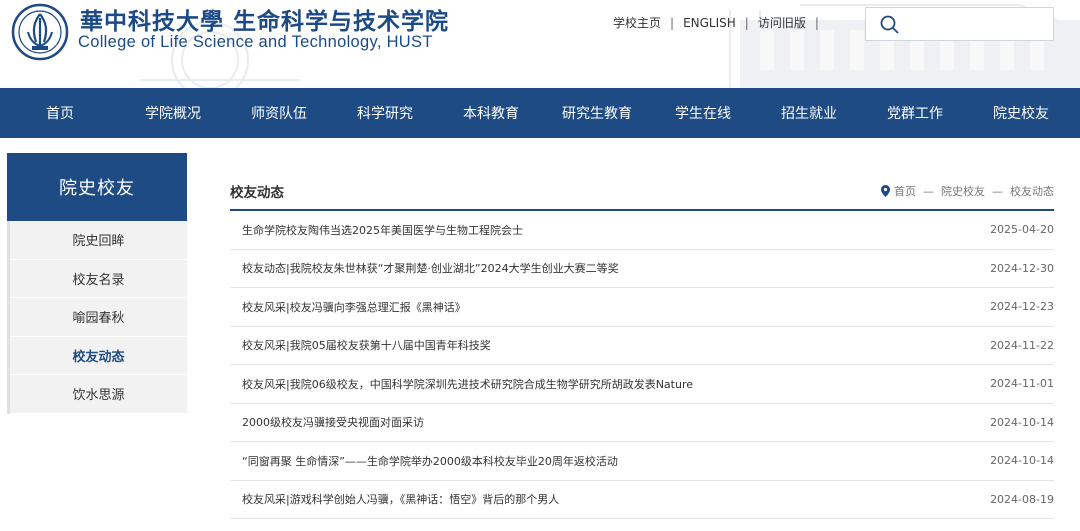  I want to click on news-date: 2024-08-19, so click(1022, 499).